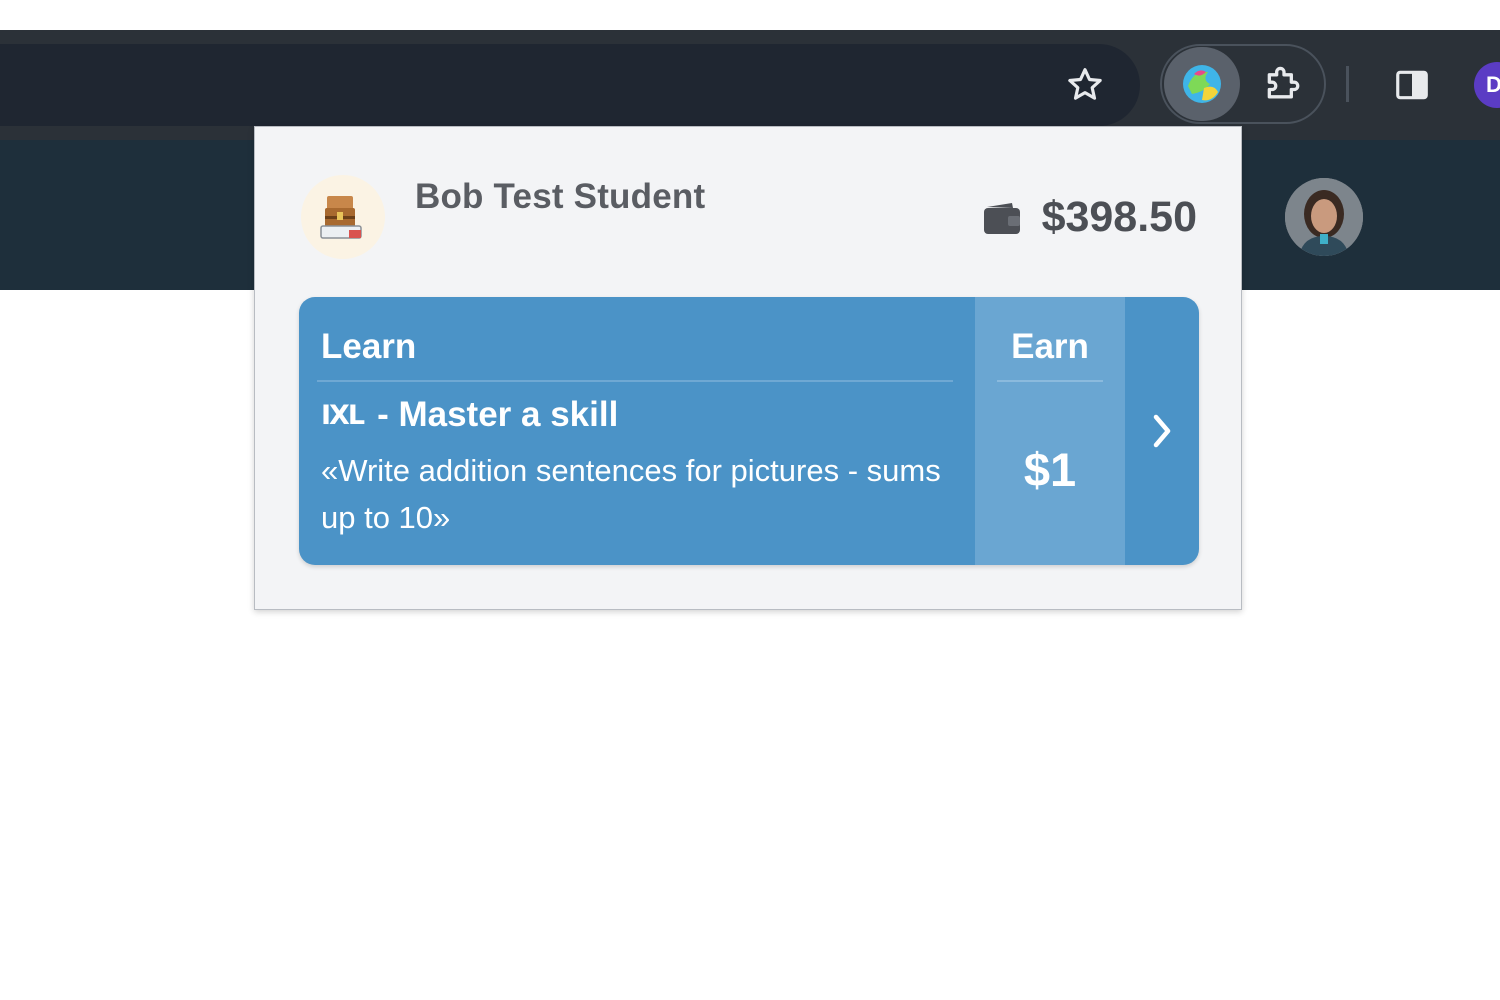 The height and width of the screenshot is (1000, 1500). I want to click on extension-colorful-icon, so click(1202, 84).